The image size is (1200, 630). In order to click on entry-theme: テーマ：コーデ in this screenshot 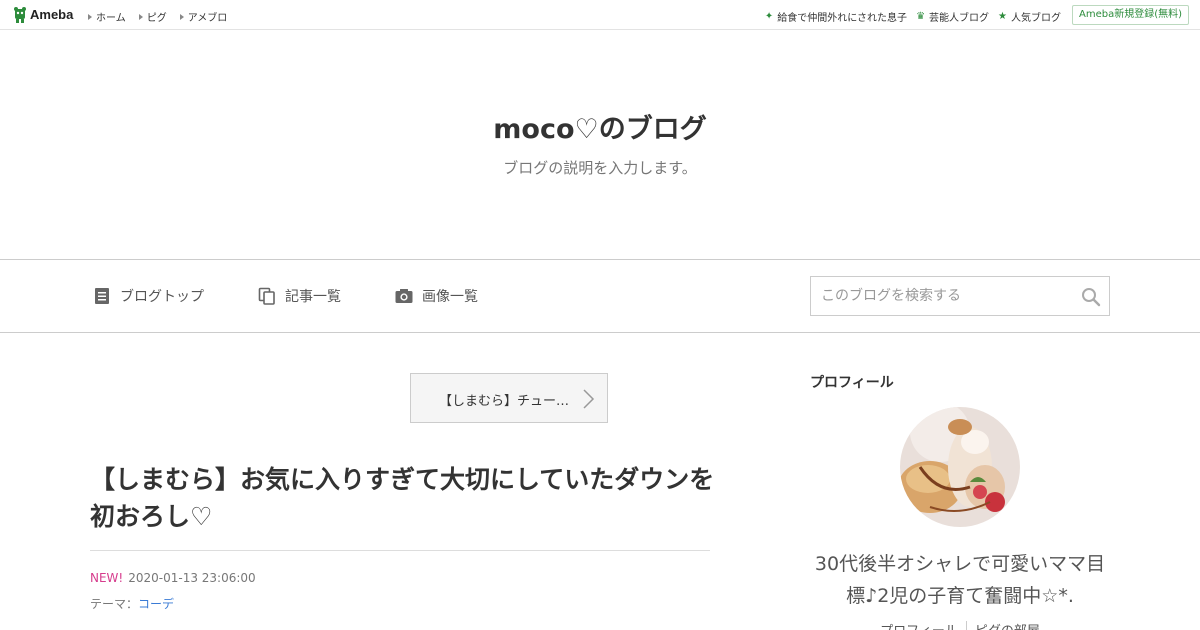, I will do `click(132, 603)`.